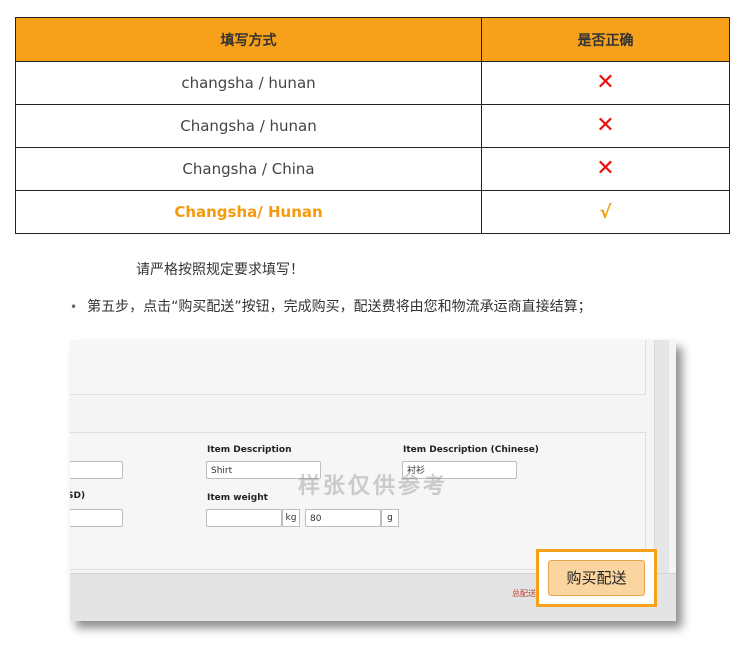 Image resolution: width=751 pixels, height=655 pixels. What do you see at coordinates (390, 518) in the screenshot?
I see `g-unit: g` at bounding box center [390, 518].